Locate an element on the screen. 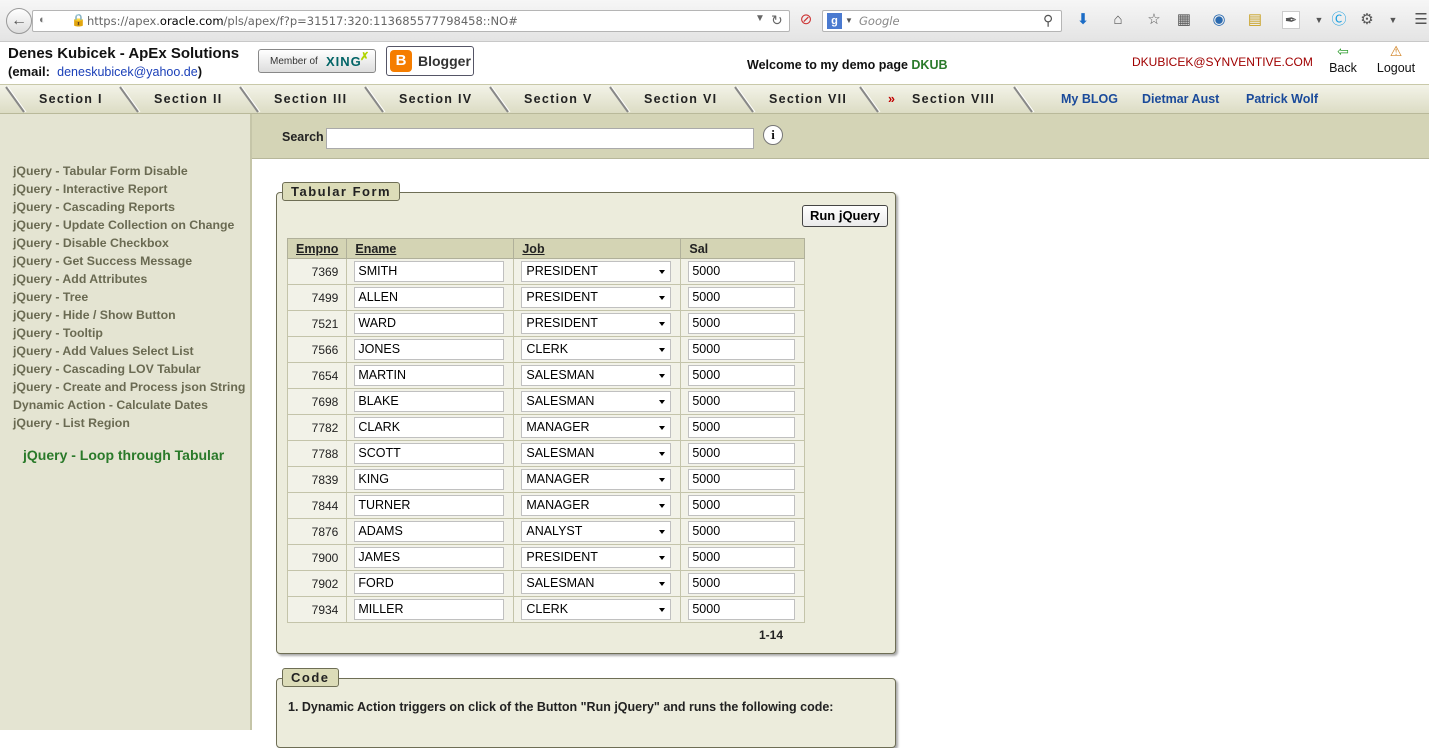  ename-input: ADAMS is located at coordinates (429, 531).